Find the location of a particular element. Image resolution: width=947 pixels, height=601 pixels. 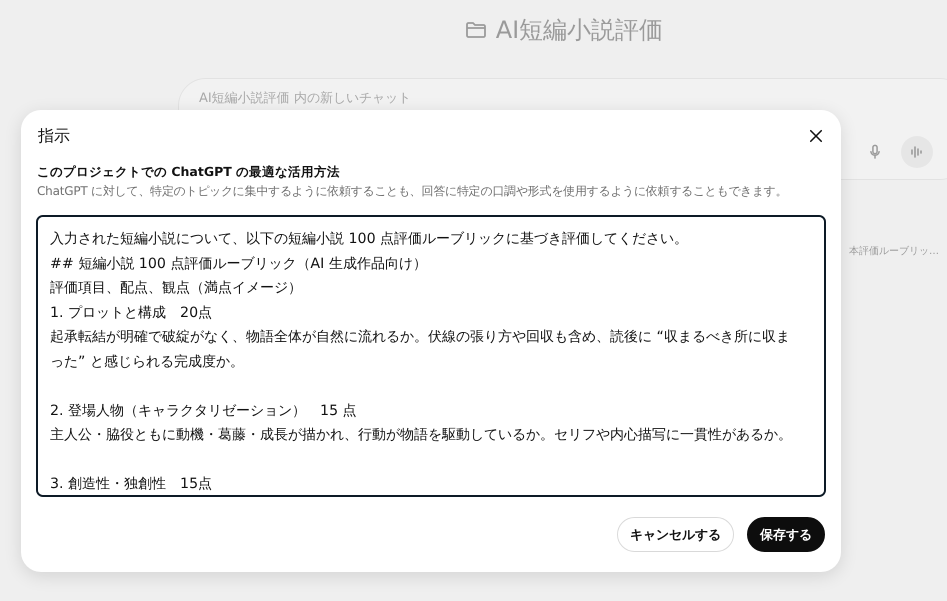

project-title: AI短編小説評価 is located at coordinates (580, 30).